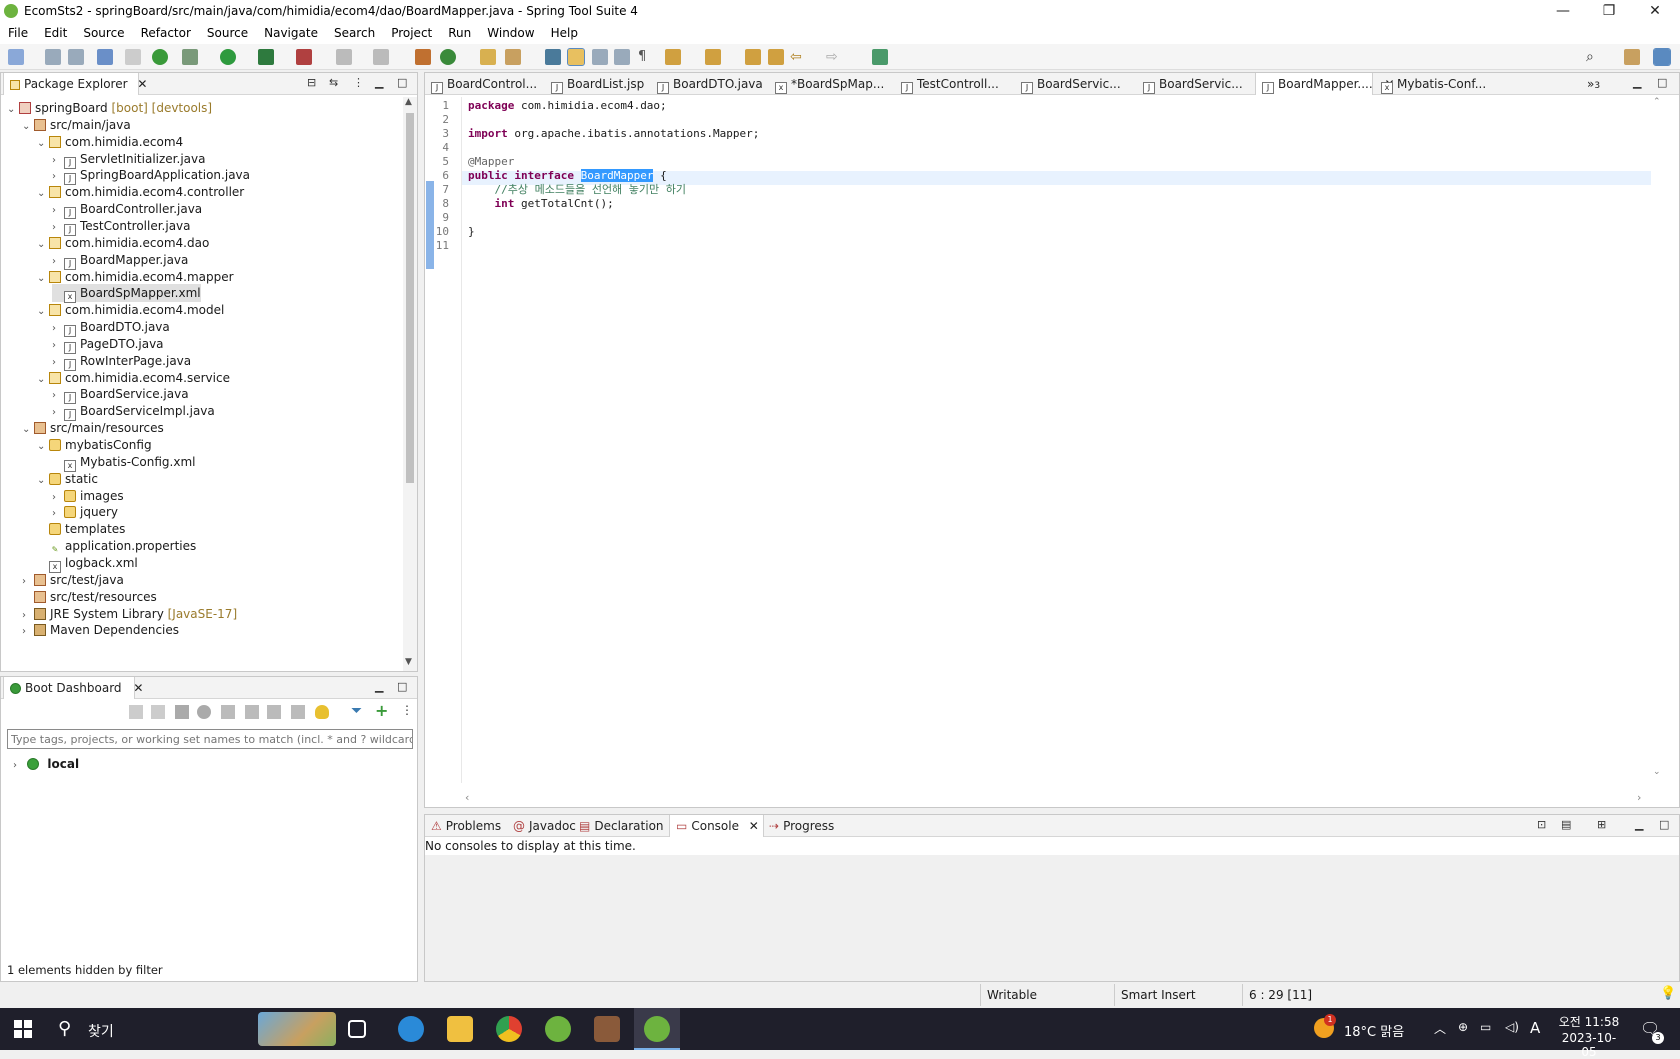 This screenshot has width=1680, height=1059. I want to click on save-icon, so click(53, 57).